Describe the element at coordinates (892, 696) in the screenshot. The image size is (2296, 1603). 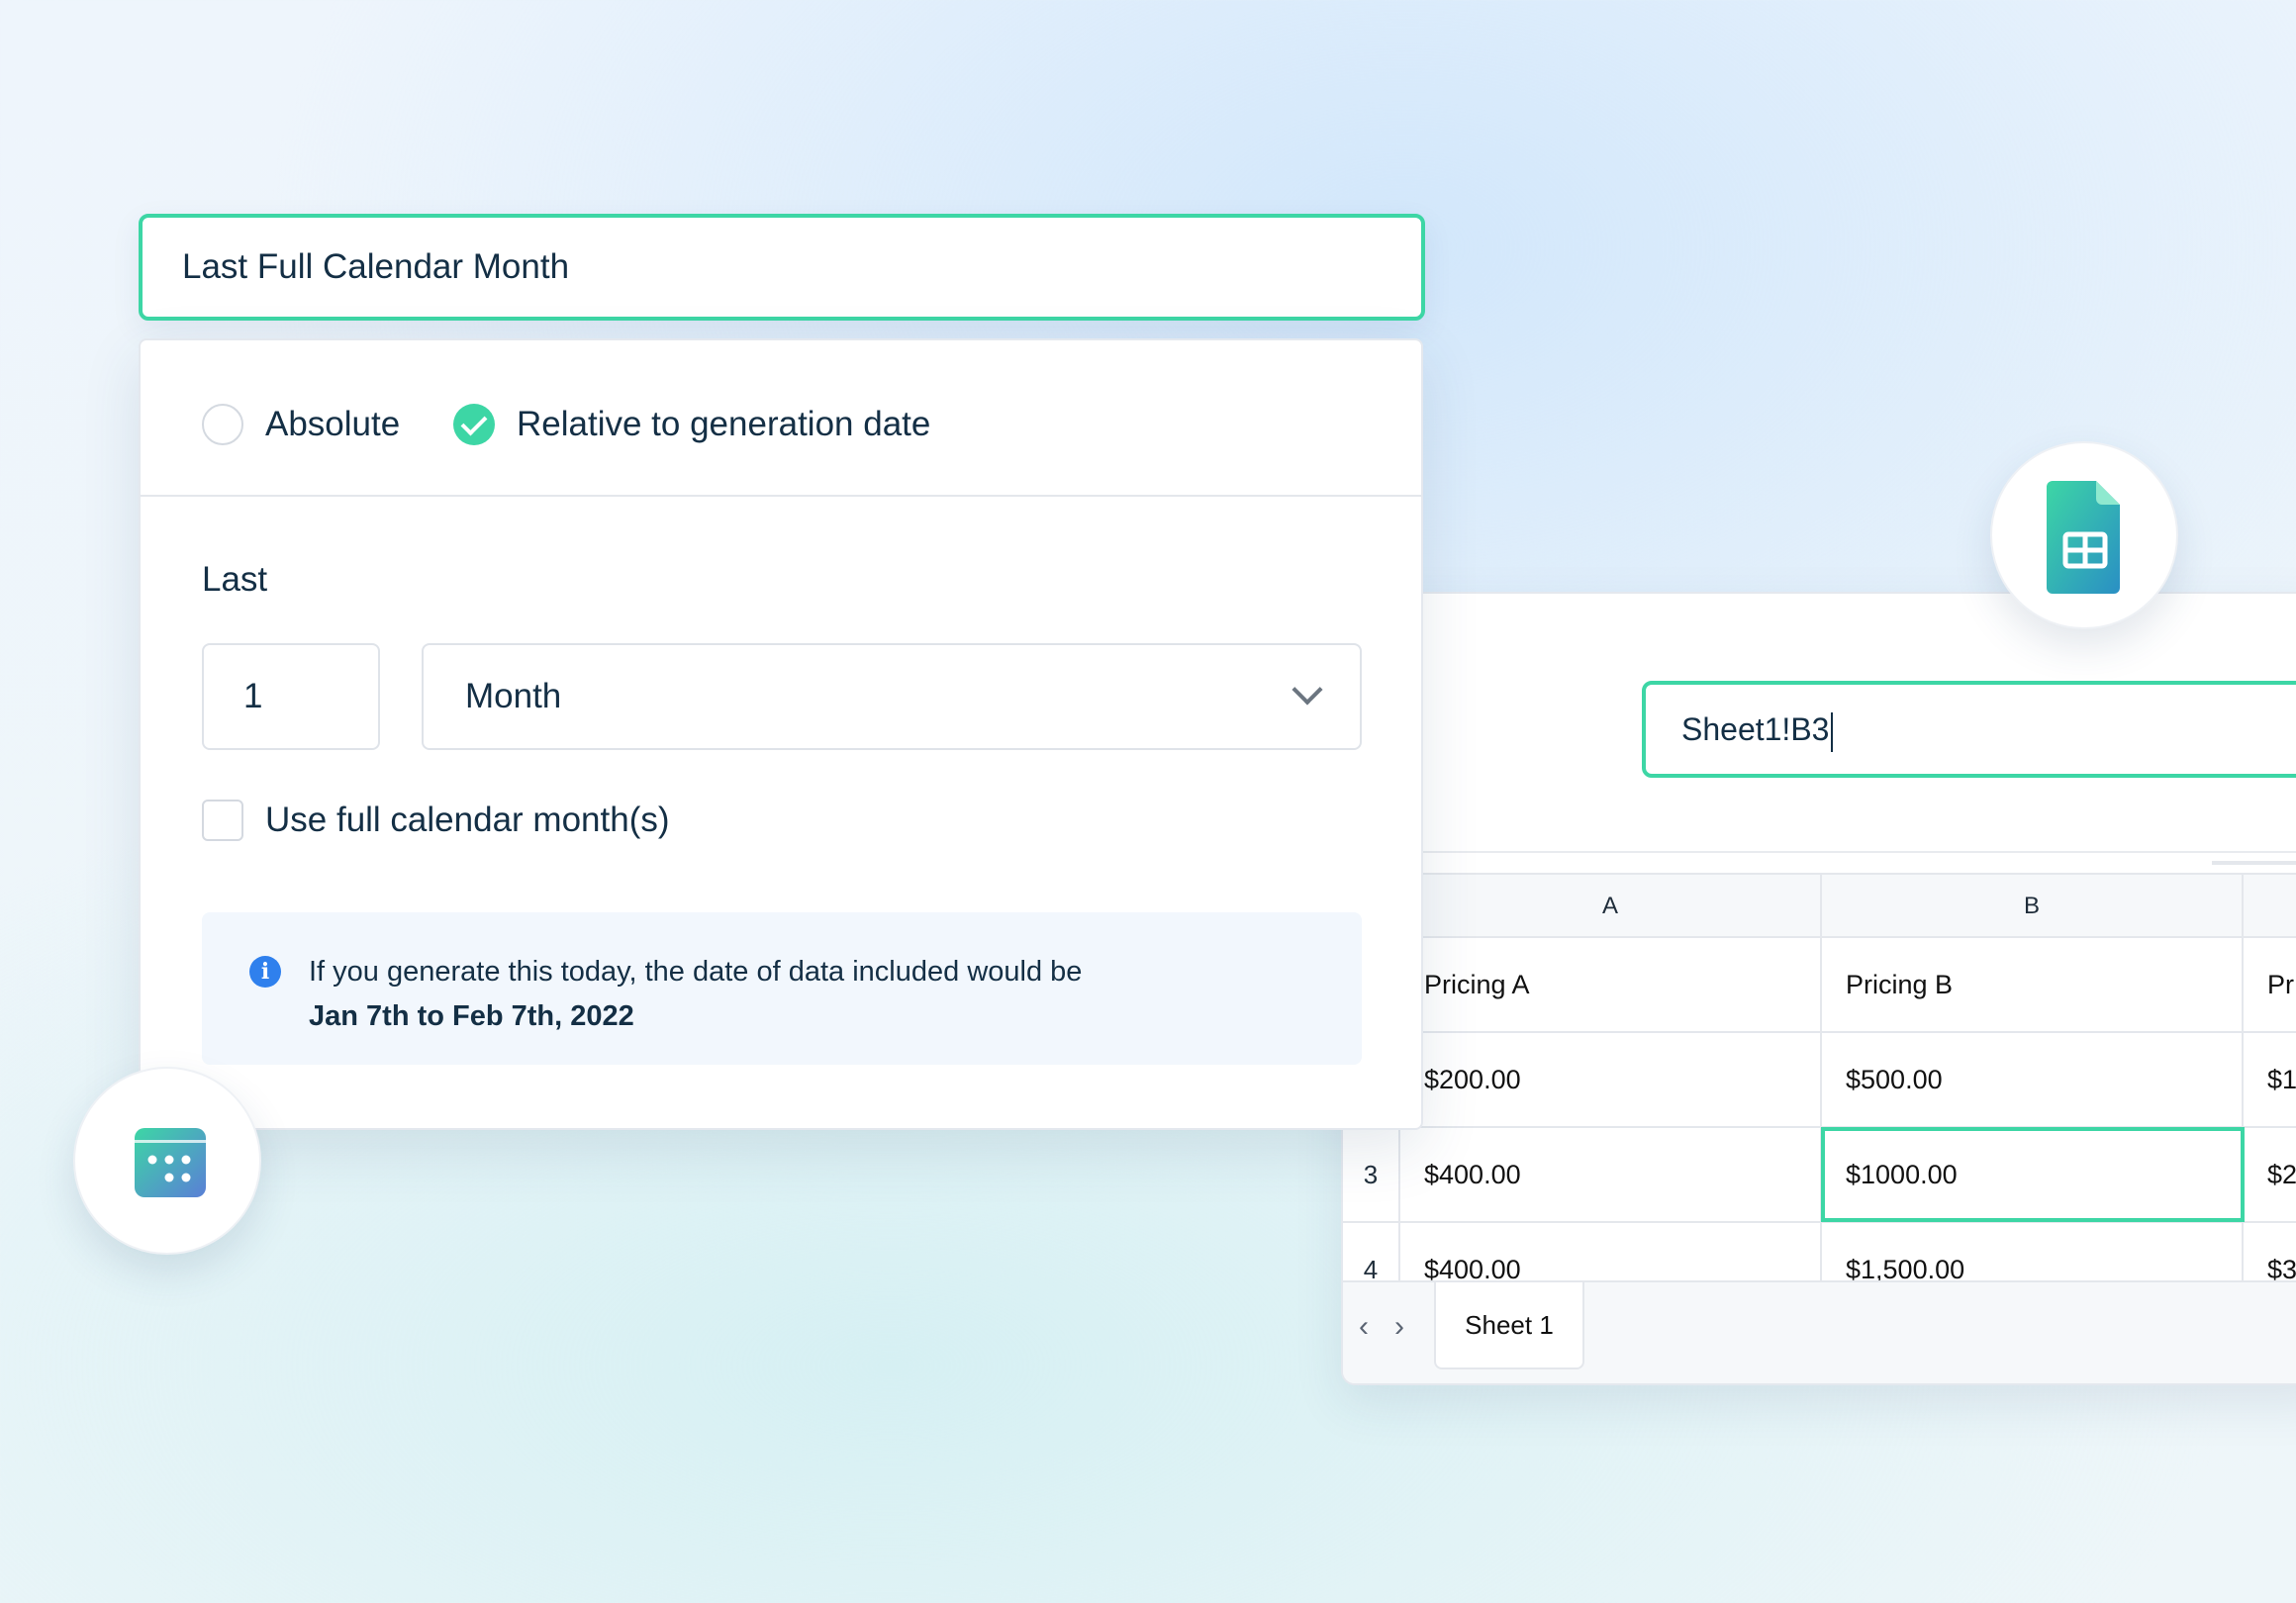
I see `unit-select: Month` at that location.